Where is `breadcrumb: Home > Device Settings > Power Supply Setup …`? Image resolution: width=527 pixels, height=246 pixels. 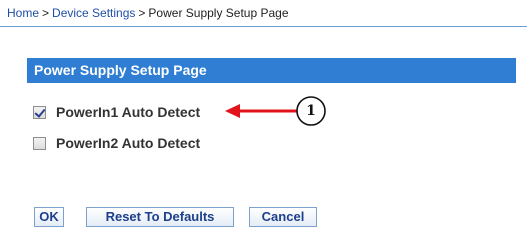
breadcrumb: Home > Device Settings > Power Supply Setup … is located at coordinates (148, 13).